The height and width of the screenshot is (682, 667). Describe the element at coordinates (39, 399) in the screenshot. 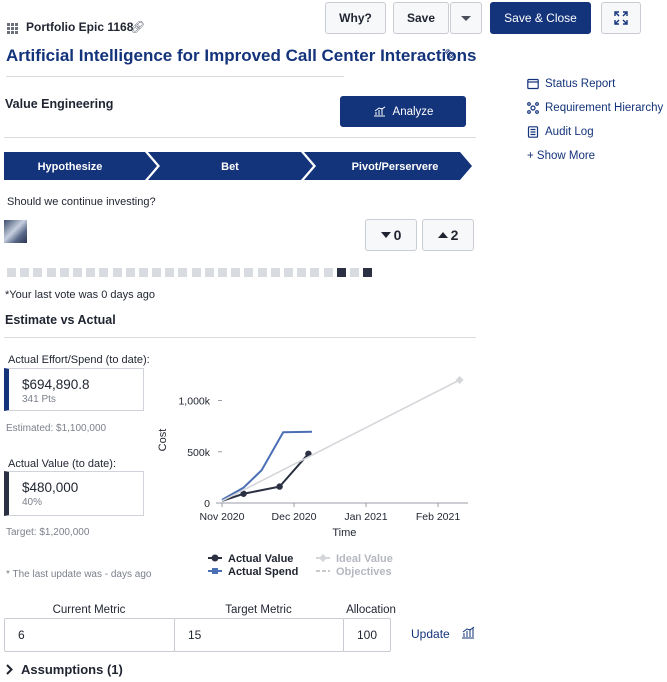

I see `effort-points: 341 Pts` at that location.